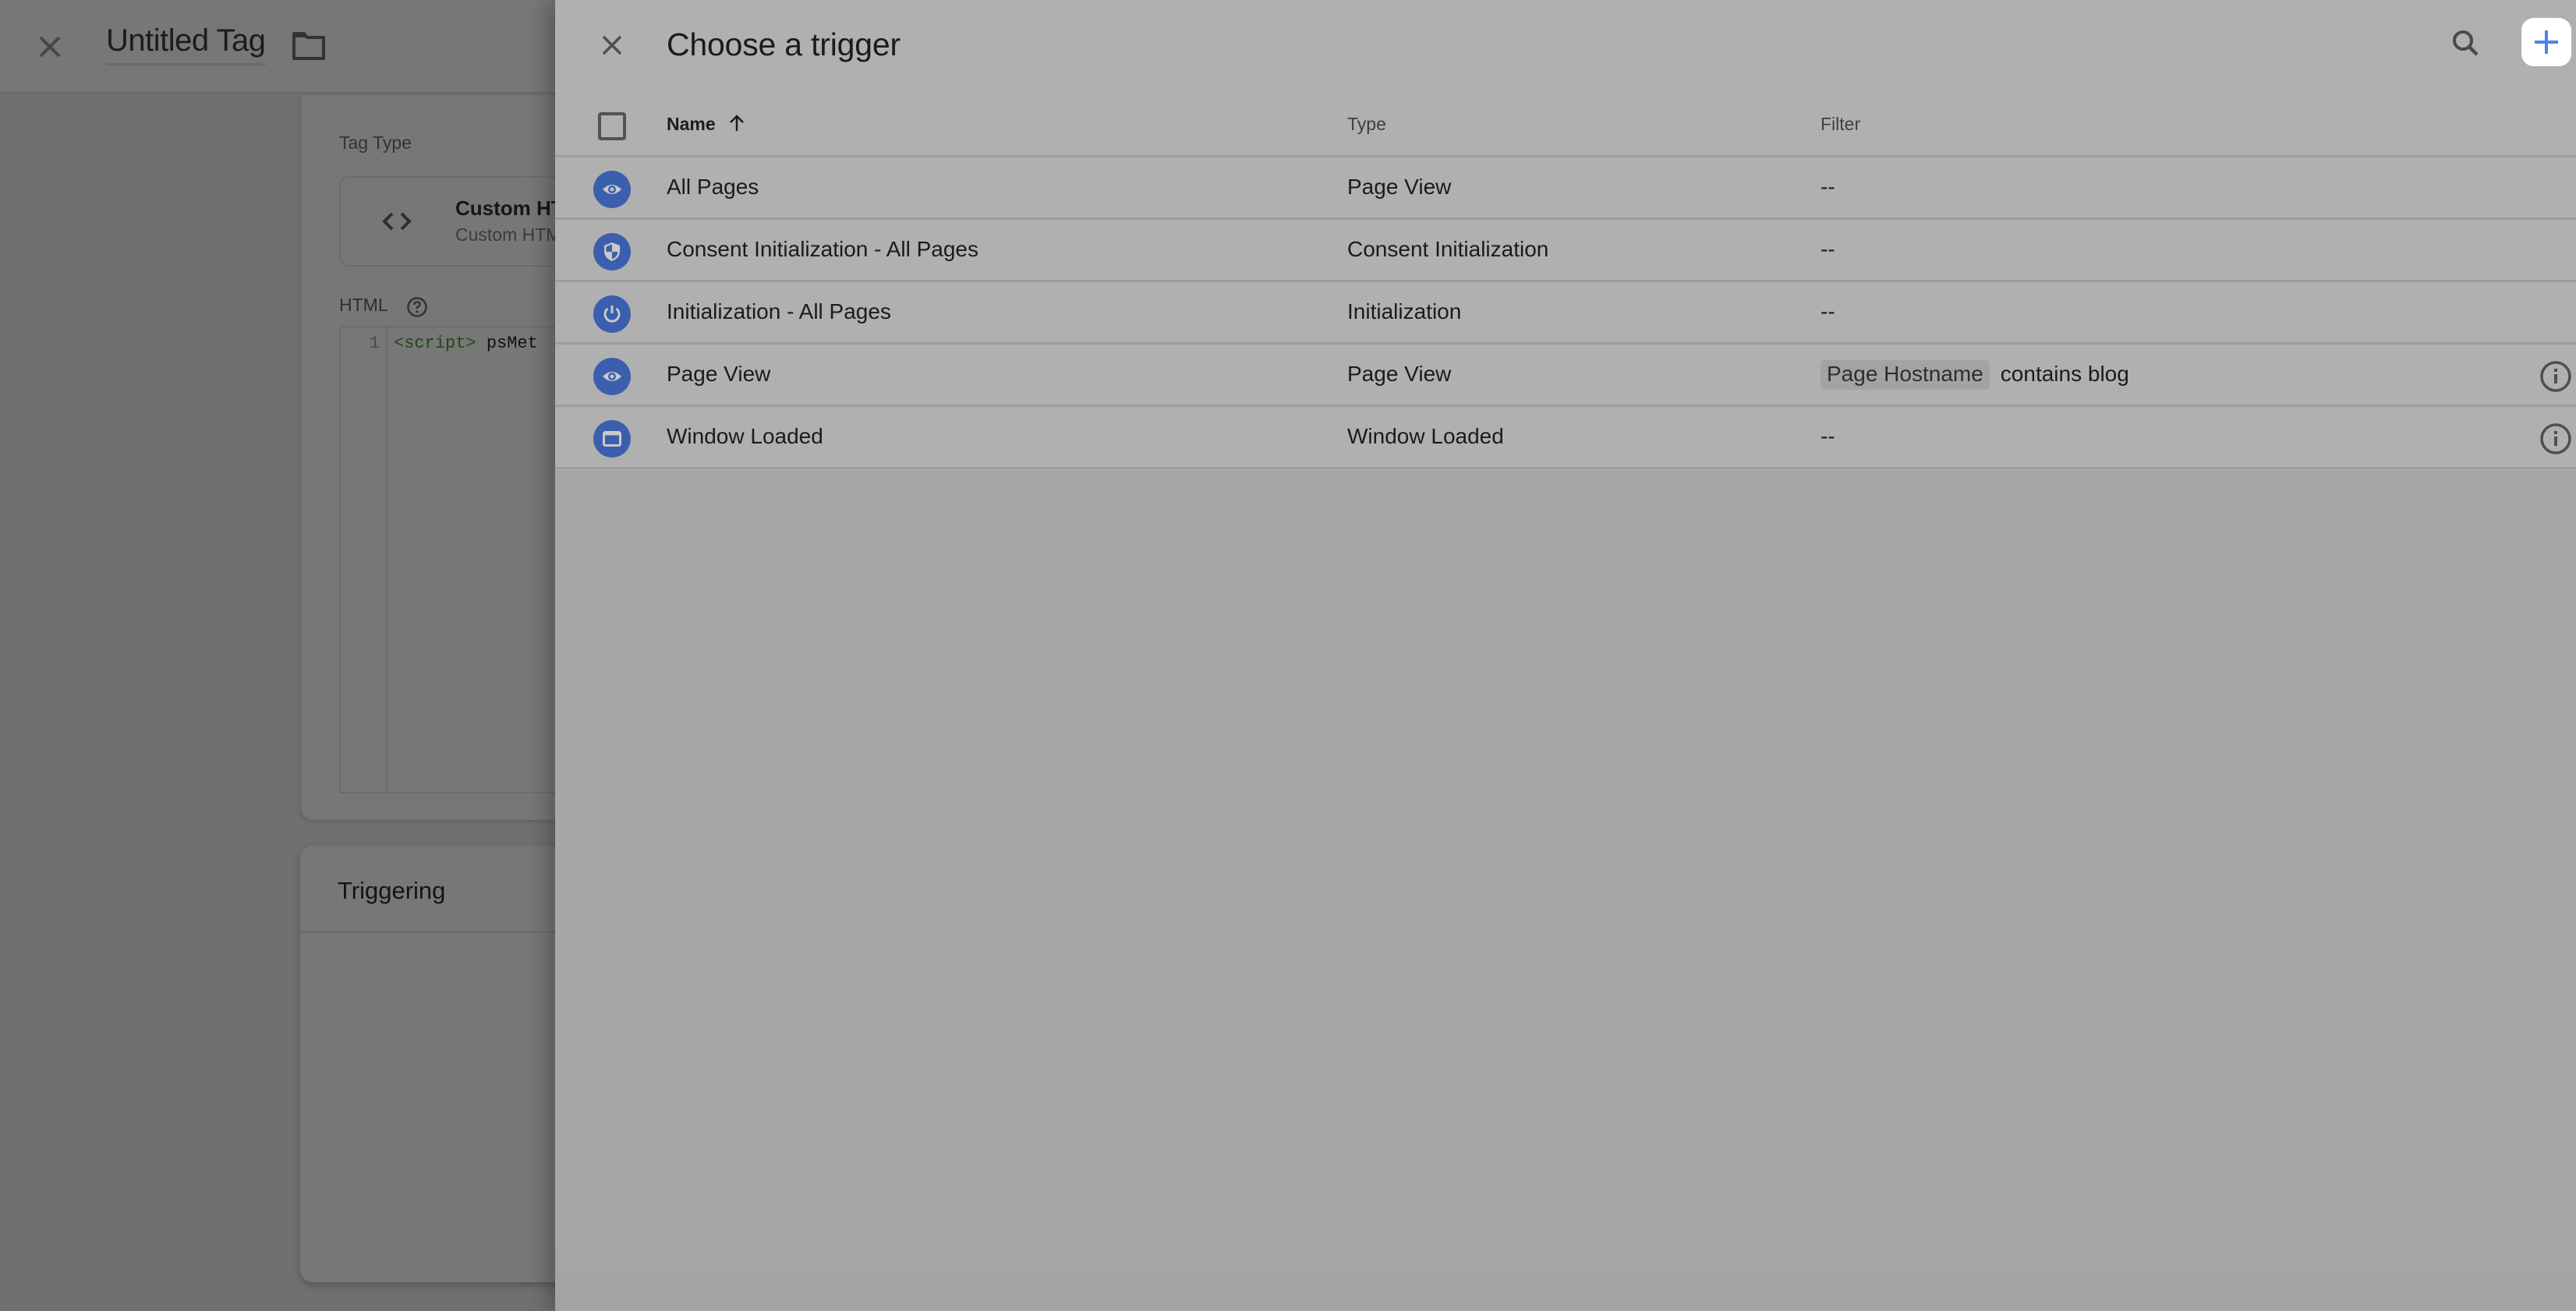 The image size is (2576, 1311). What do you see at coordinates (513, 234) in the screenshot?
I see `tag-type-subtitle: Custom HTML` at bounding box center [513, 234].